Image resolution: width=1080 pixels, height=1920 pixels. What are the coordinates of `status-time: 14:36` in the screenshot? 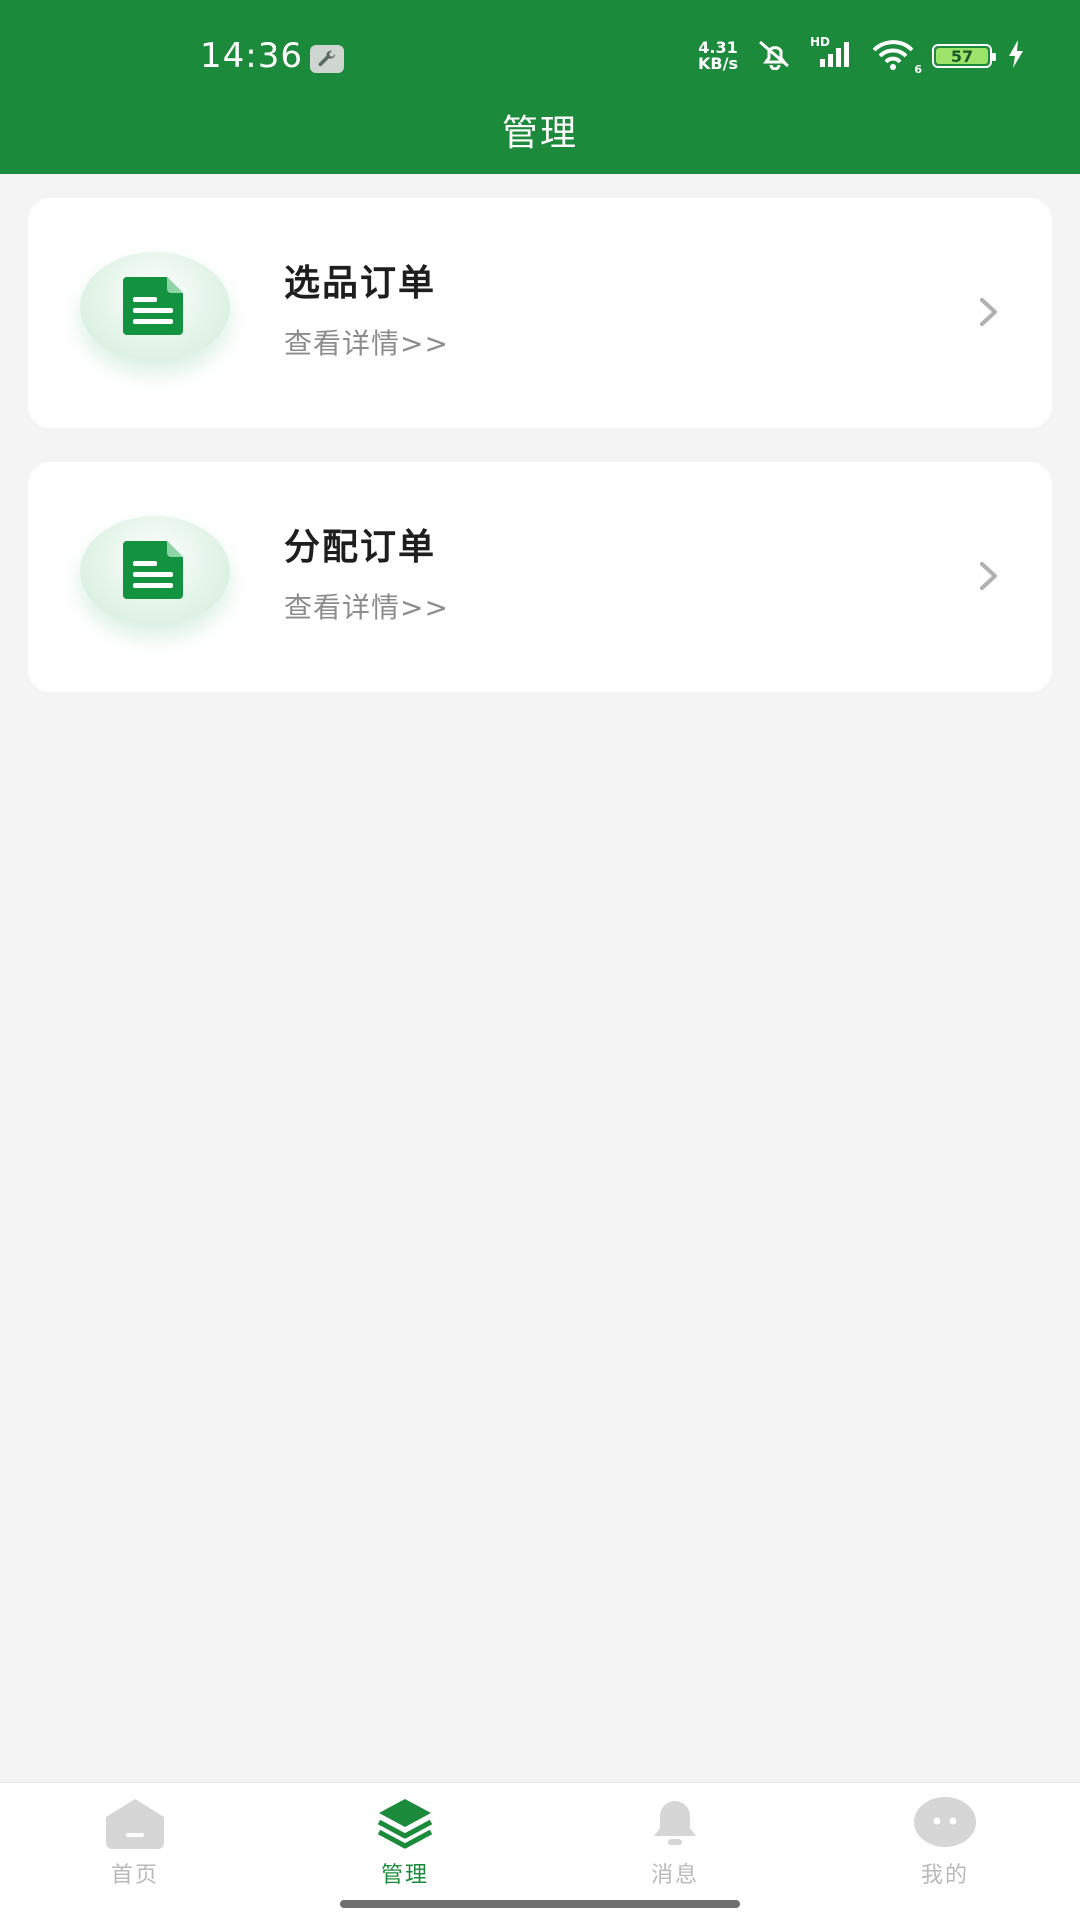 It's located at (251, 56).